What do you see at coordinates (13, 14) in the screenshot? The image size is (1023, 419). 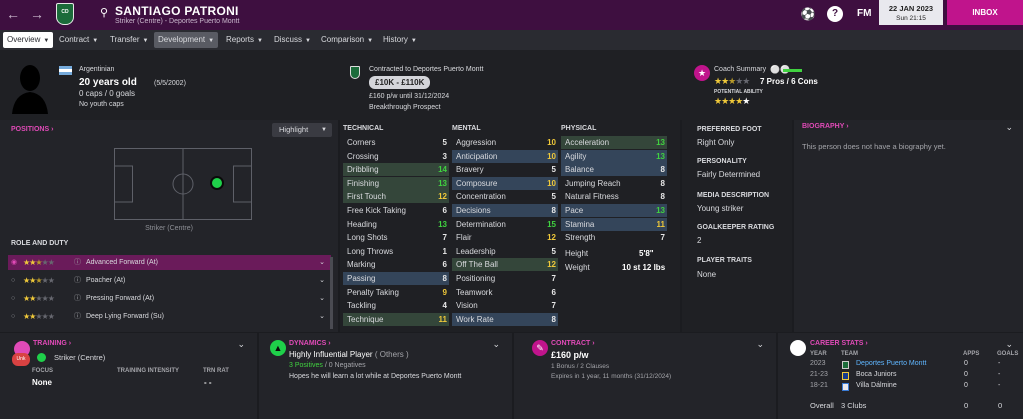 I see `back-arrow-icon: ←` at bounding box center [13, 14].